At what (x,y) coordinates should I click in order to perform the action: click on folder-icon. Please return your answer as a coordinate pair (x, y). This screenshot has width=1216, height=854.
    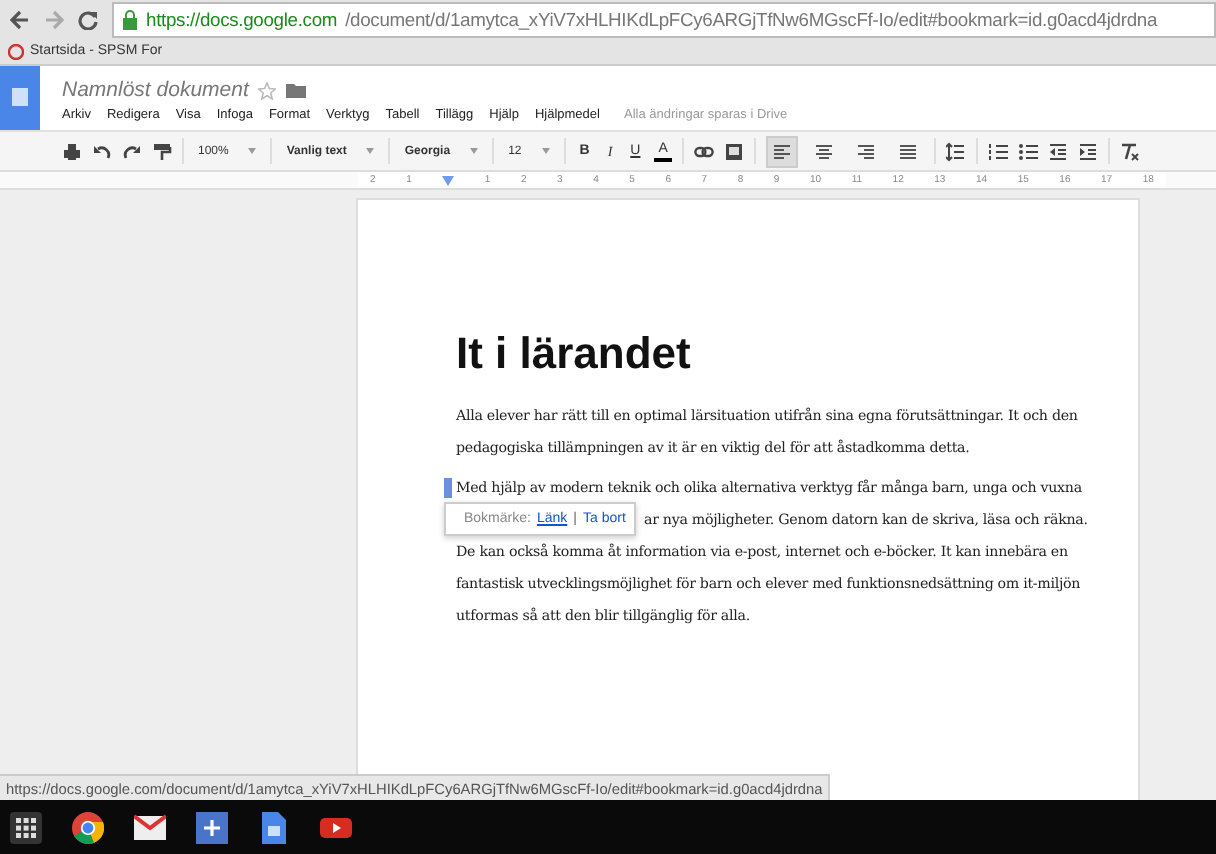
    Looking at the image, I should click on (296, 90).